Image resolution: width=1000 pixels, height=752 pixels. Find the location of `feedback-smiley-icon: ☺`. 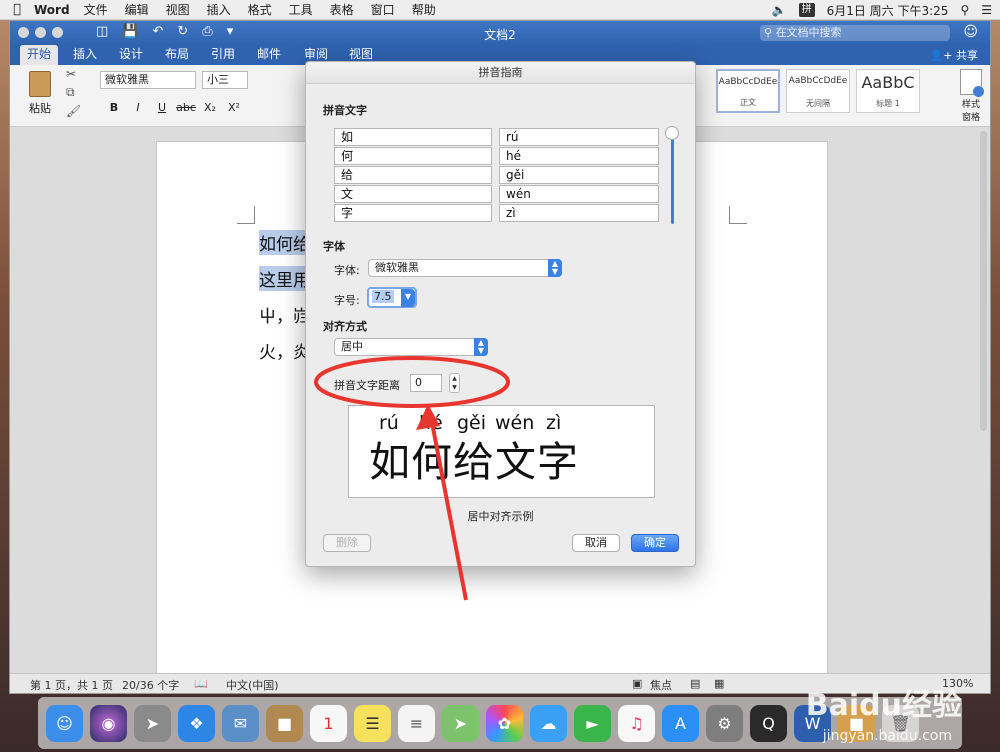

feedback-smiley-icon: ☺ is located at coordinates (970, 32).